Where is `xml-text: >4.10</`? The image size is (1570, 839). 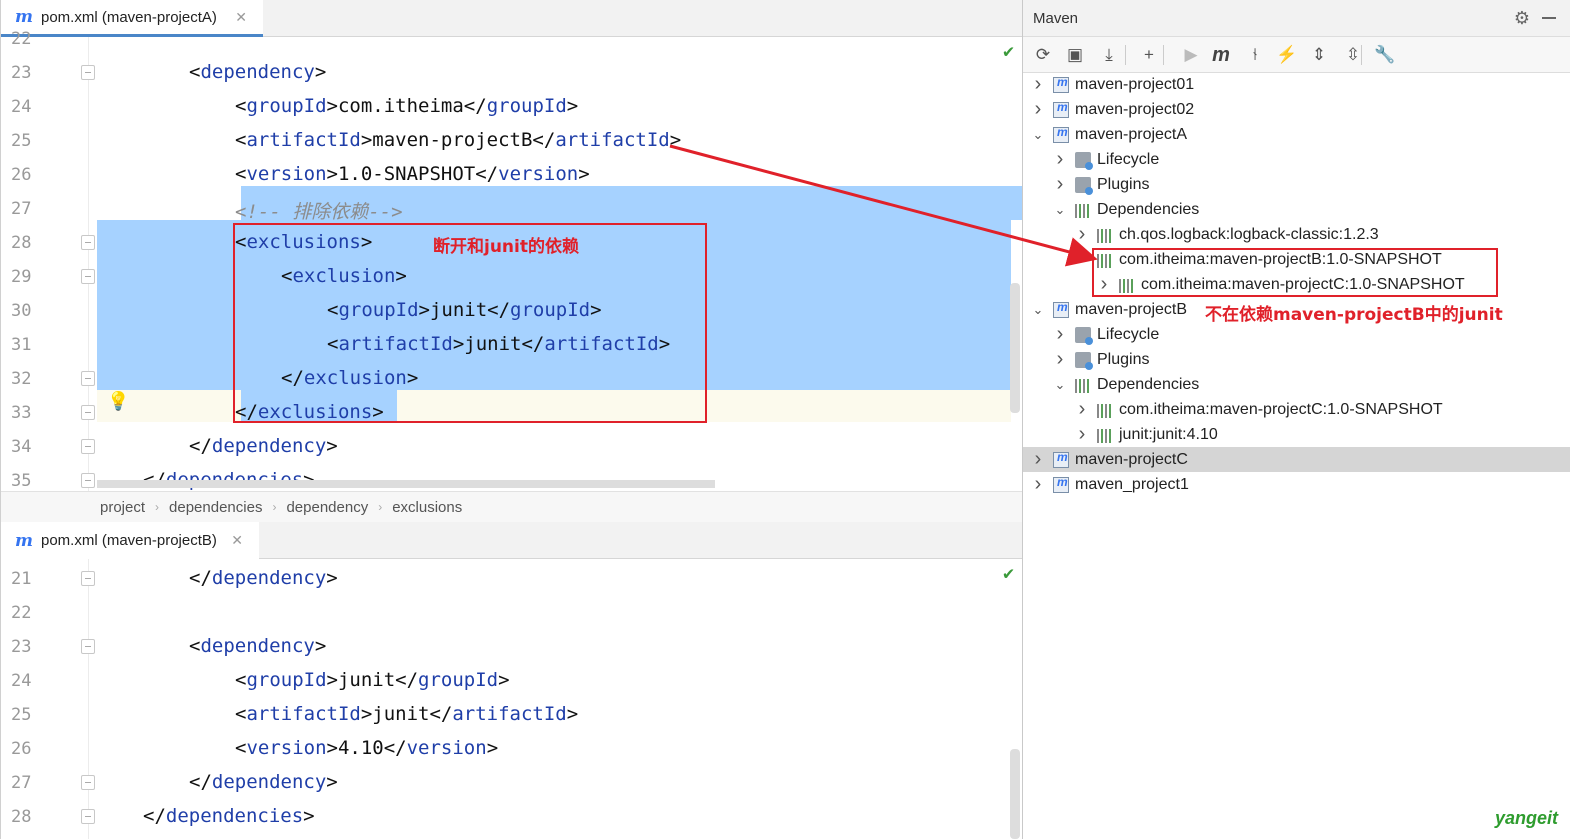
xml-text: >4.10</ is located at coordinates (366, 748).